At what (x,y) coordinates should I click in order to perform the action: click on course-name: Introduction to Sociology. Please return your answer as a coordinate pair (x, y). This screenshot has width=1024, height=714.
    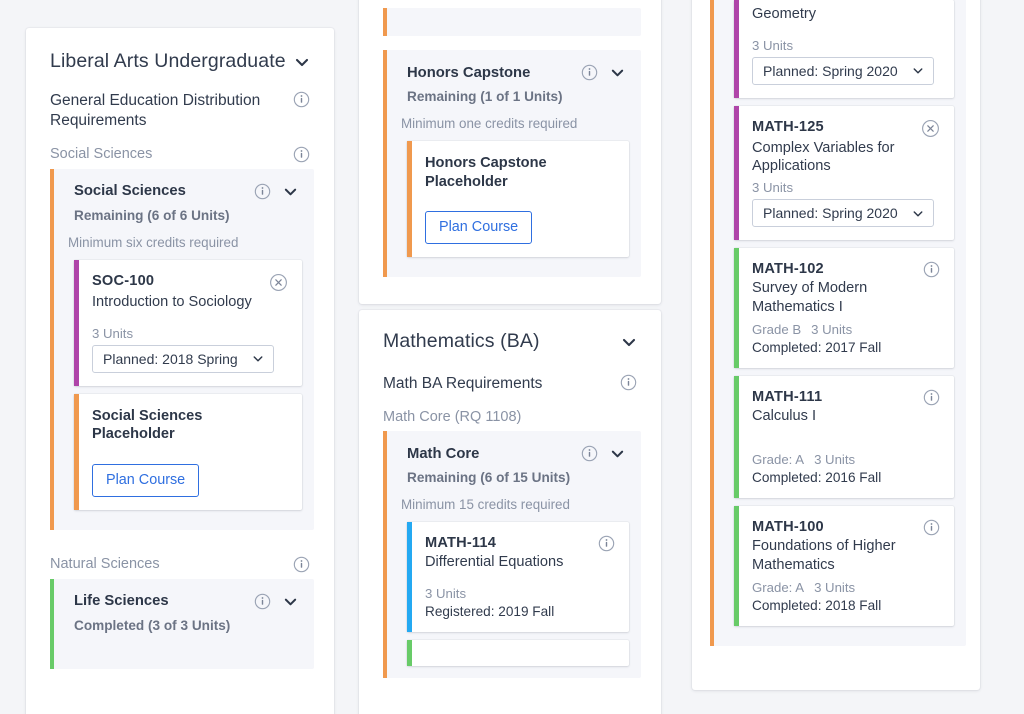
    Looking at the image, I should click on (172, 301).